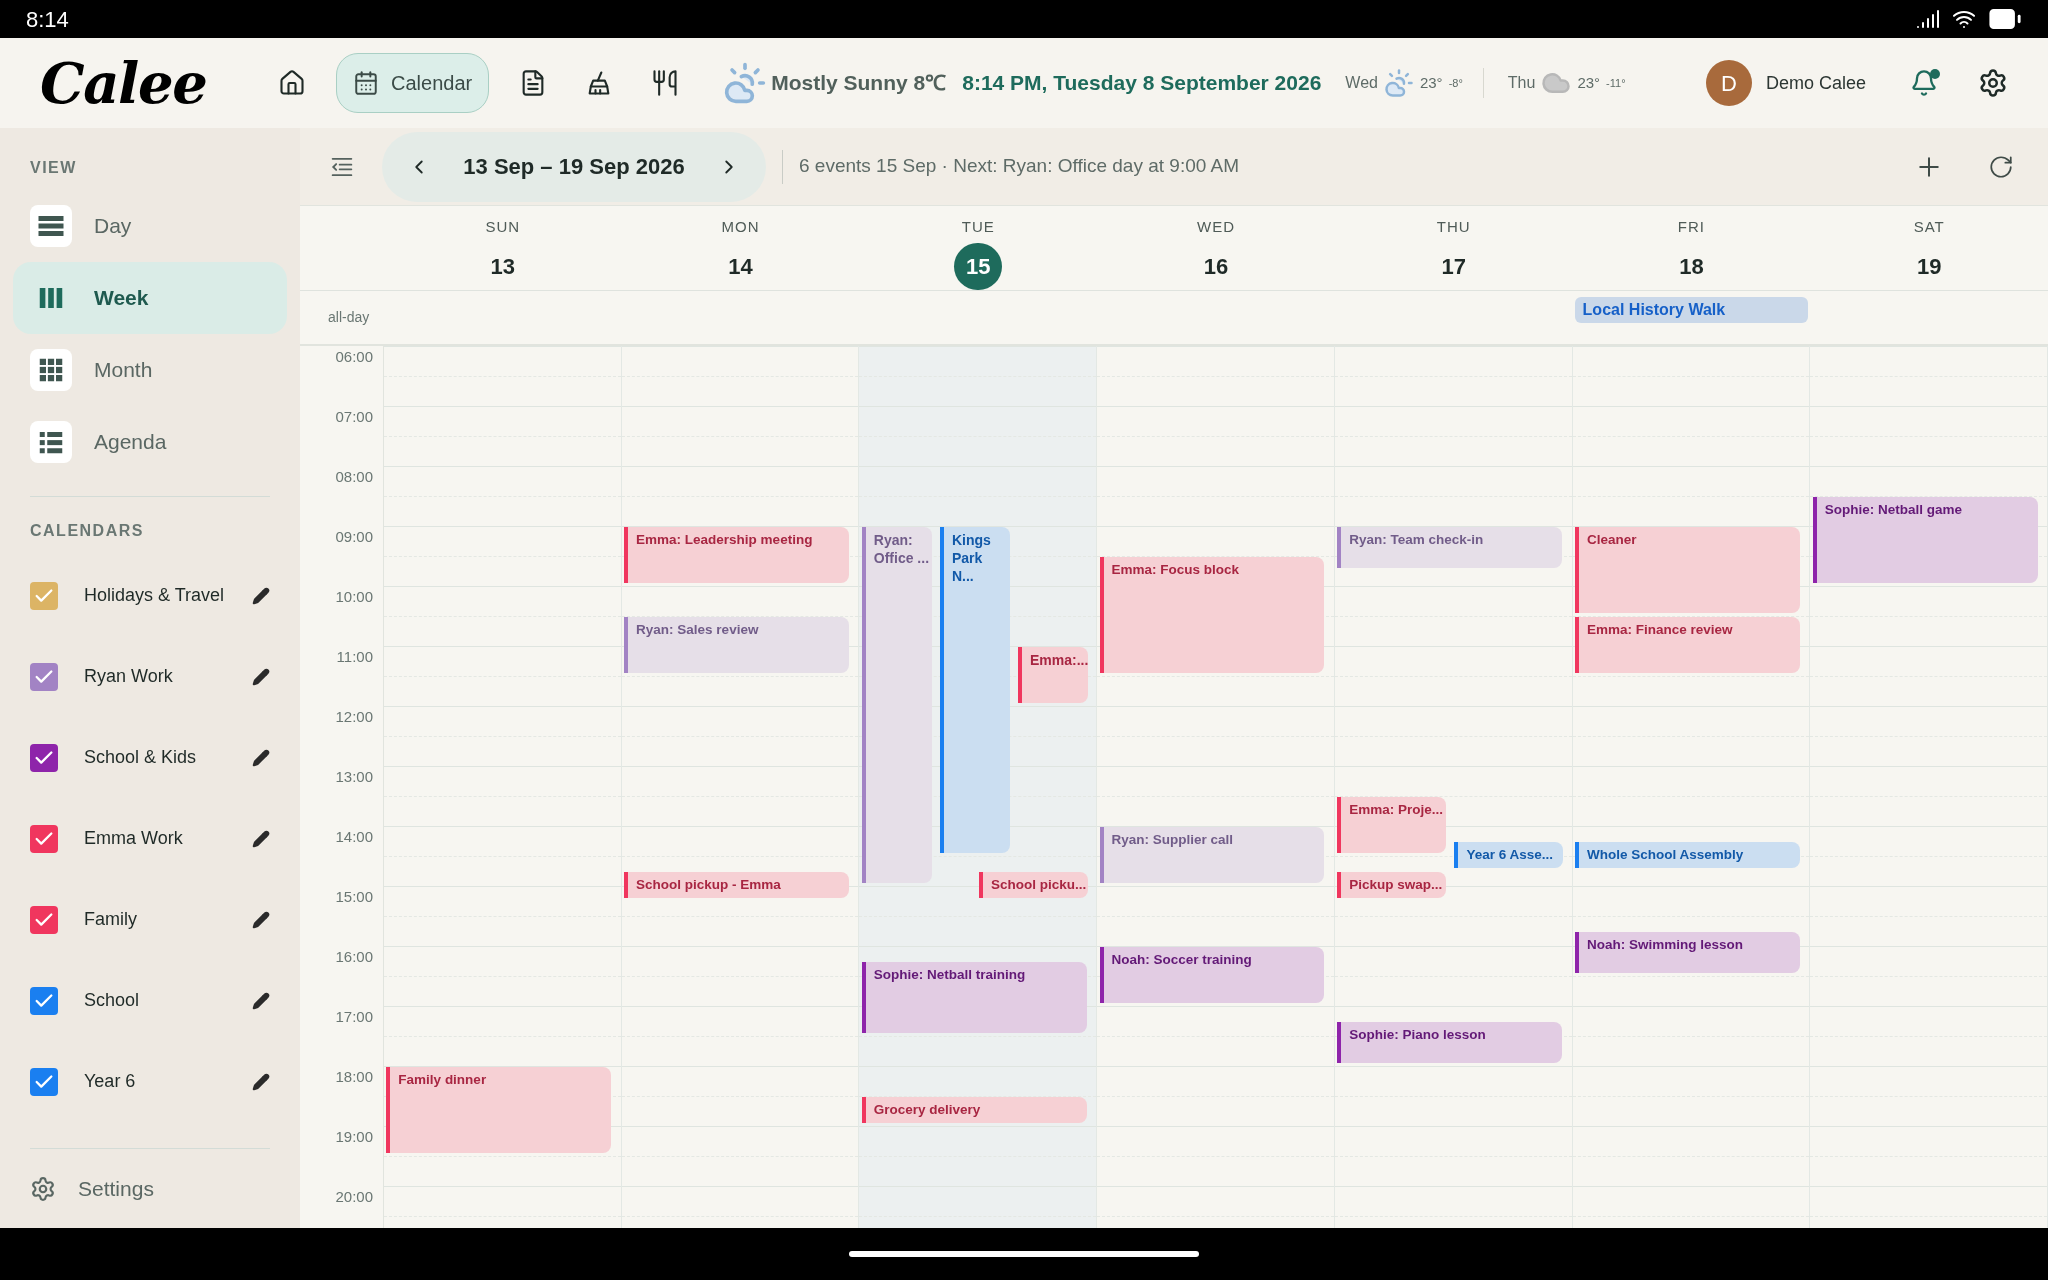 This screenshot has width=2048, height=1280. What do you see at coordinates (859, 83) in the screenshot?
I see `weather-condition: Mostly Sunny 8℃` at bounding box center [859, 83].